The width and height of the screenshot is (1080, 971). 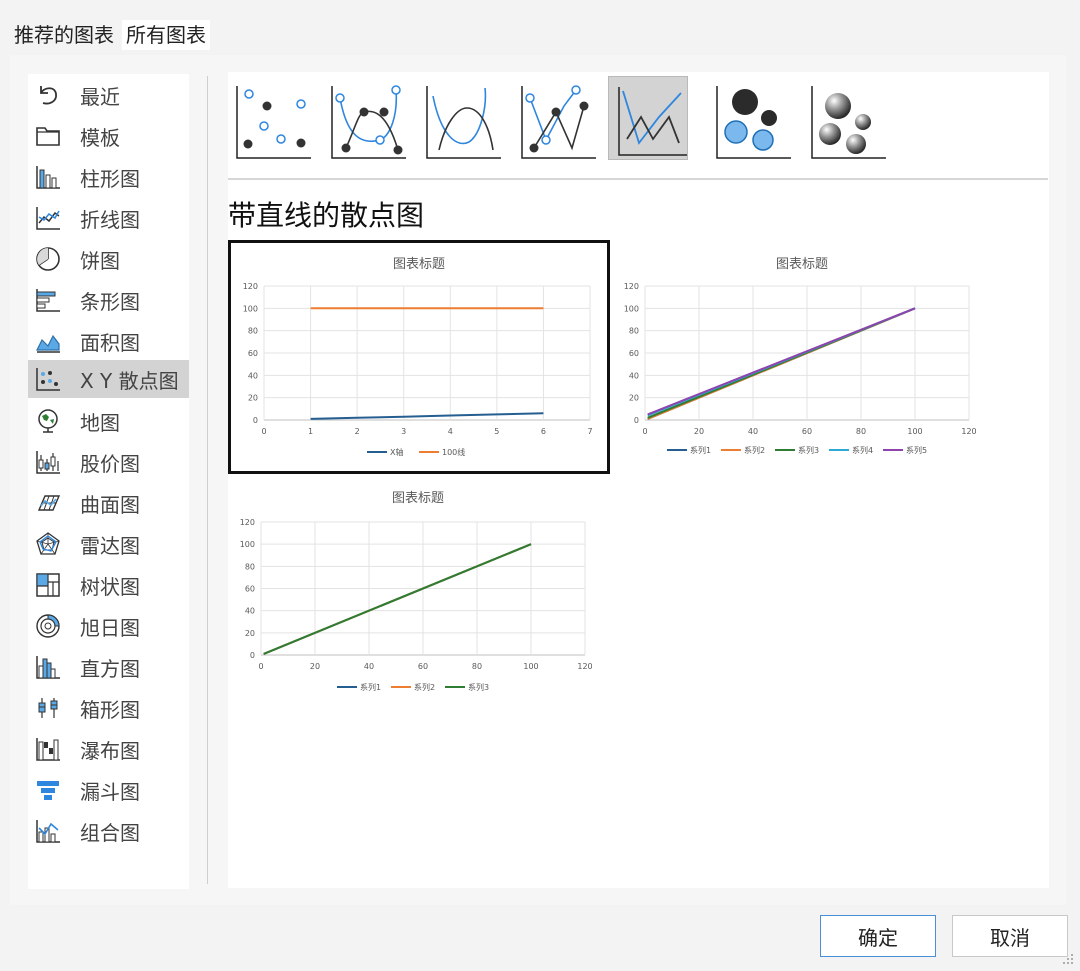 I want to click on ok-button: 确定, so click(x=878, y=936).